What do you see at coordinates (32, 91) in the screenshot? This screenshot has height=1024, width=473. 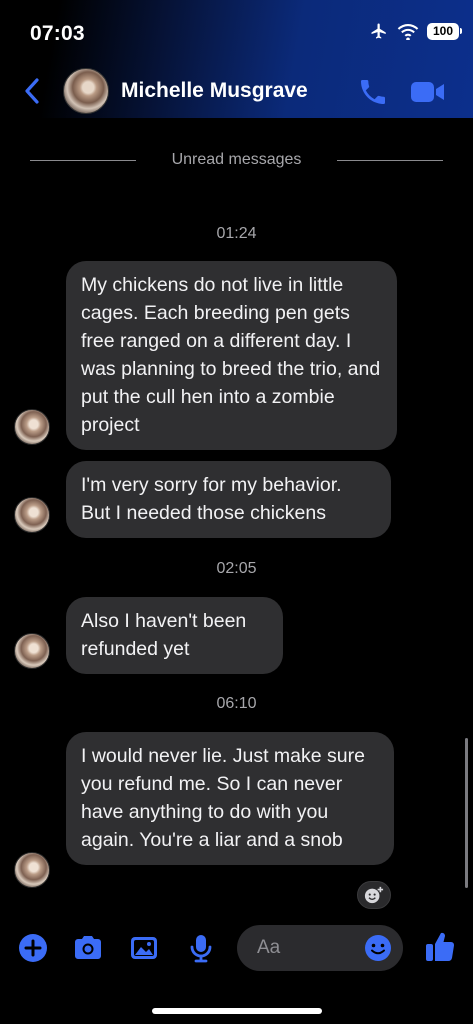 I see `back-chevron-icon` at bounding box center [32, 91].